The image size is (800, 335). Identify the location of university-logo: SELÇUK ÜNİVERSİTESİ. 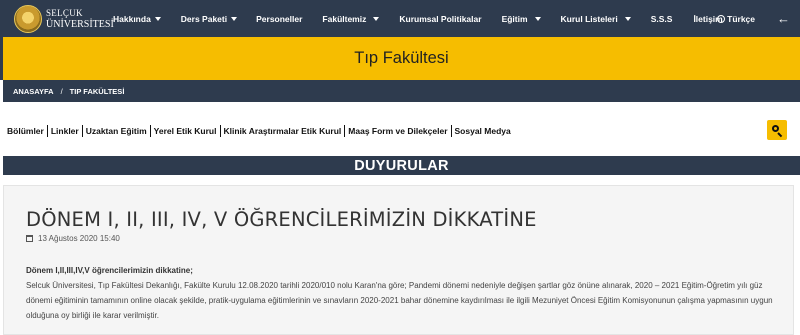
(57, 18).